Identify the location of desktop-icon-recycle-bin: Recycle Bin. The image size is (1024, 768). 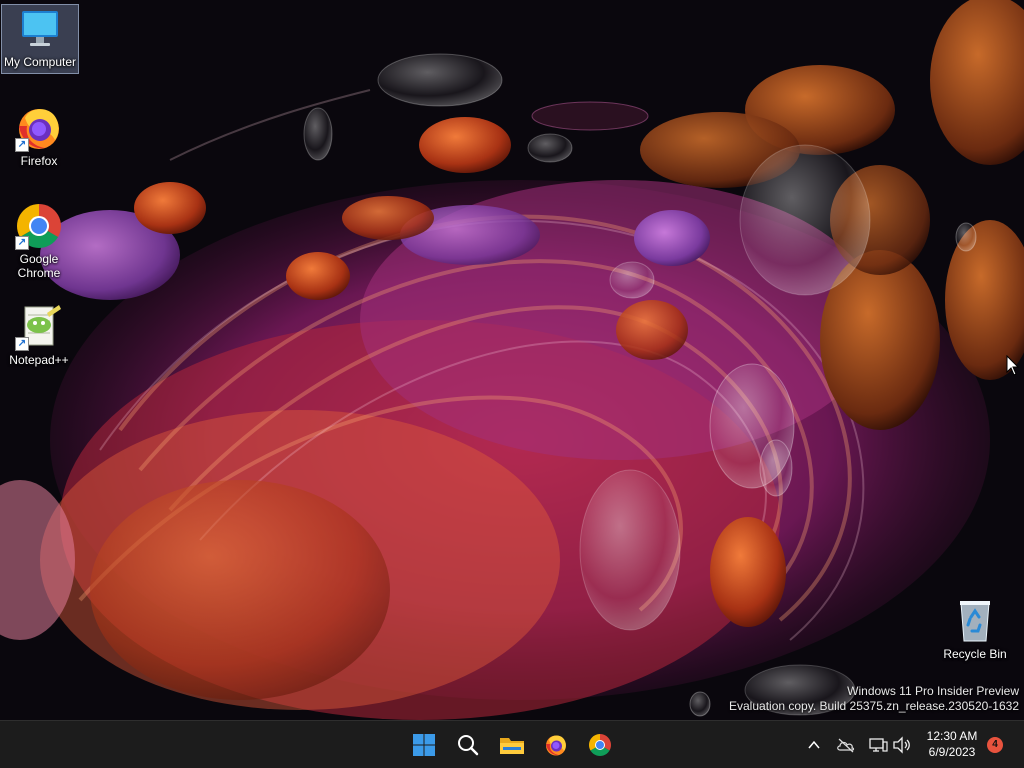
(975, 629).